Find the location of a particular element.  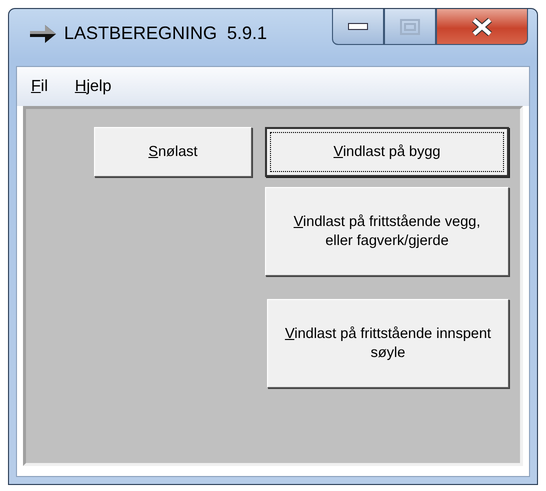

minimize-icon is located at coordinates (358, 26).